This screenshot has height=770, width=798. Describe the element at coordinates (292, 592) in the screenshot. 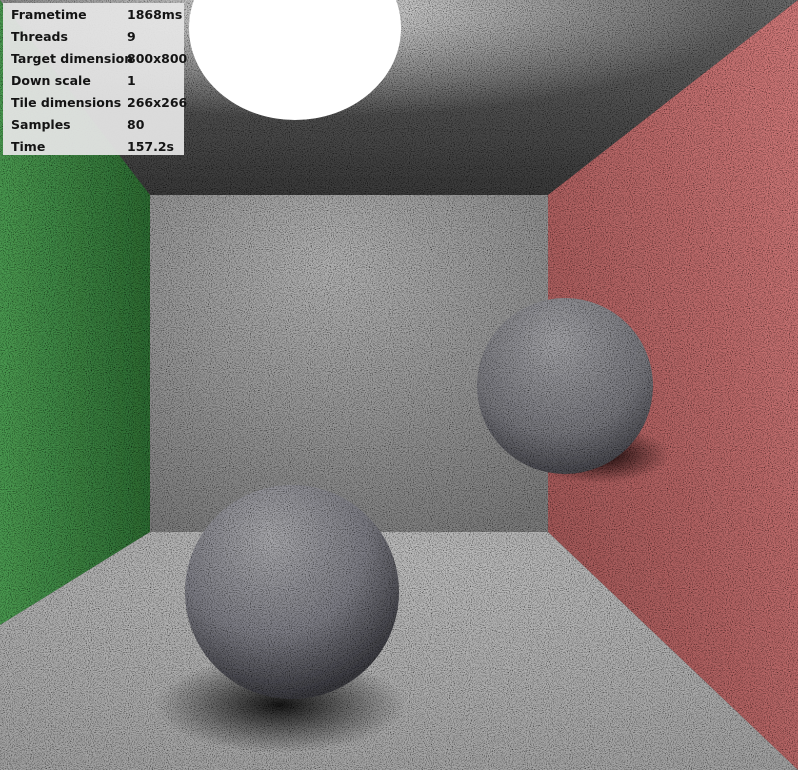

I see `sphere-left` at that location.